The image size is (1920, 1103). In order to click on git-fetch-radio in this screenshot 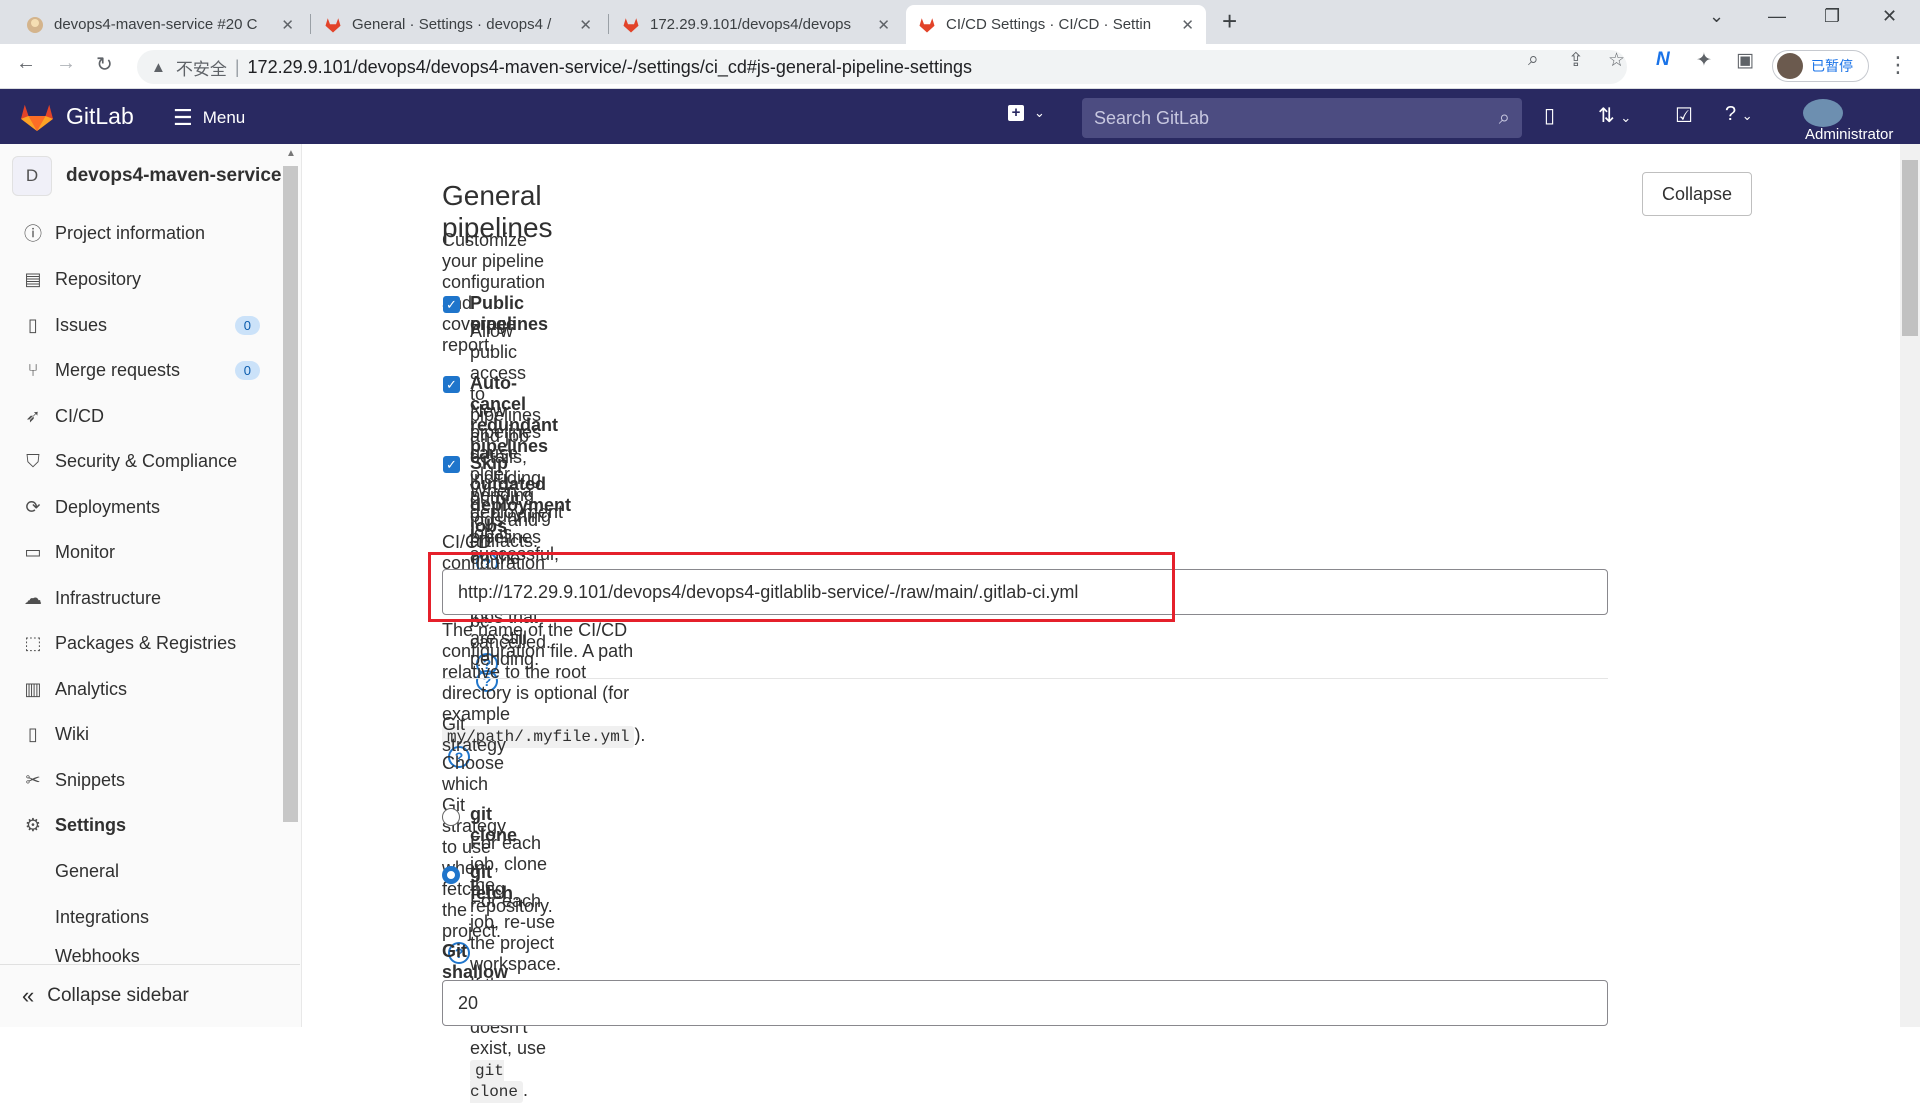, I will do `click(451, 875)`.